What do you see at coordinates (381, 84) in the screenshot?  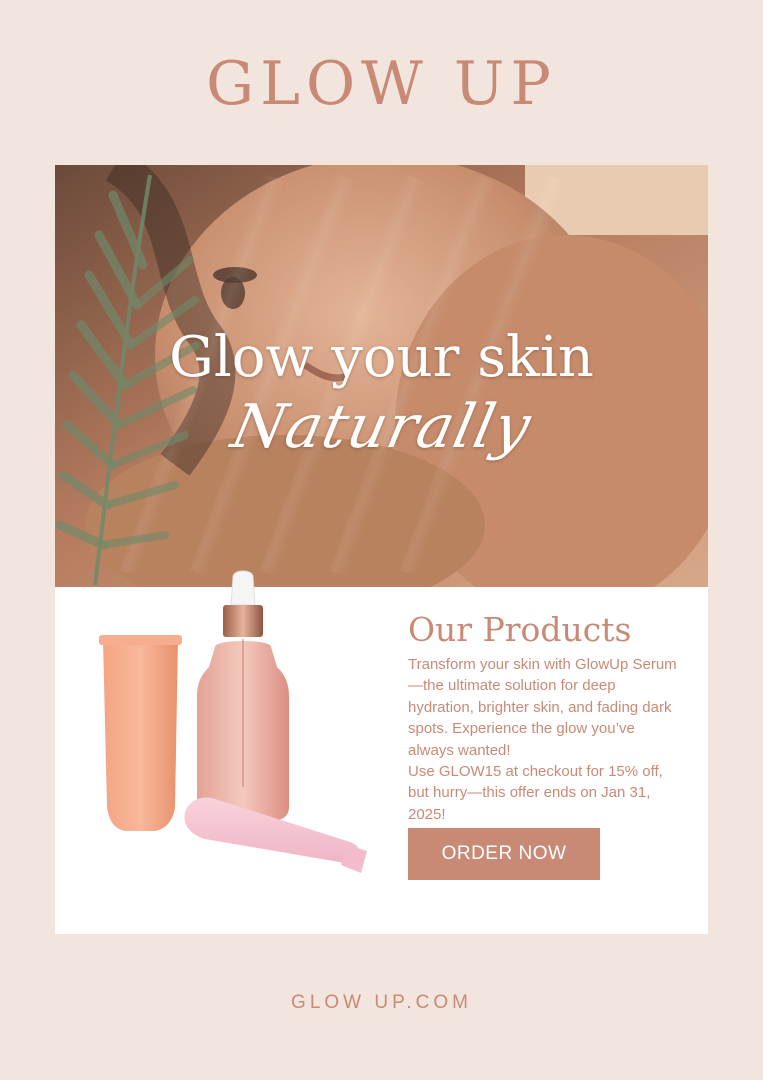 I see `brand-title: GLOW UP` at bounding box center [381, 84].